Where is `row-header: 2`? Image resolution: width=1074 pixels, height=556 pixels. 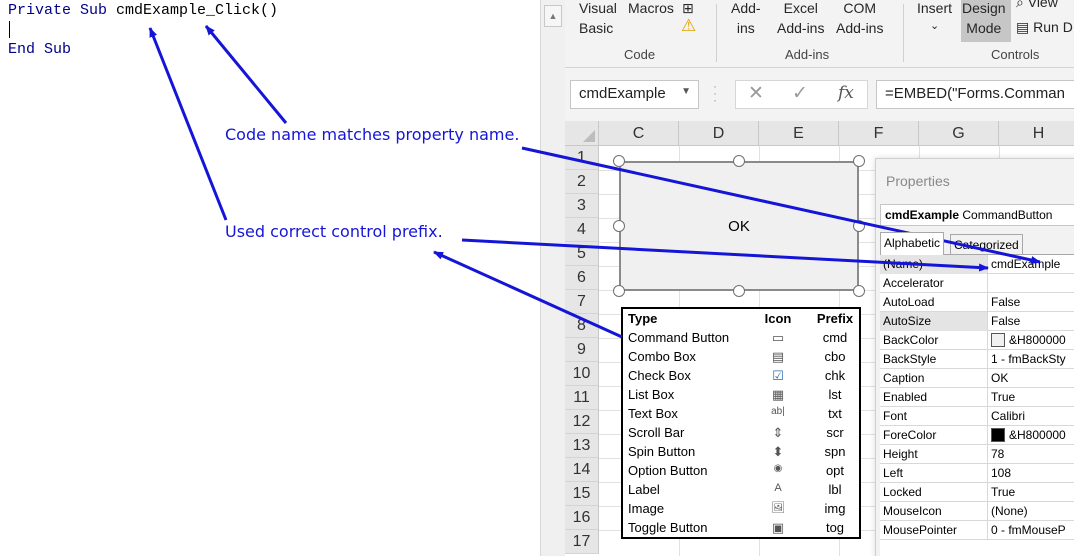 row-header: 2 is located at coordinates (582, 182).